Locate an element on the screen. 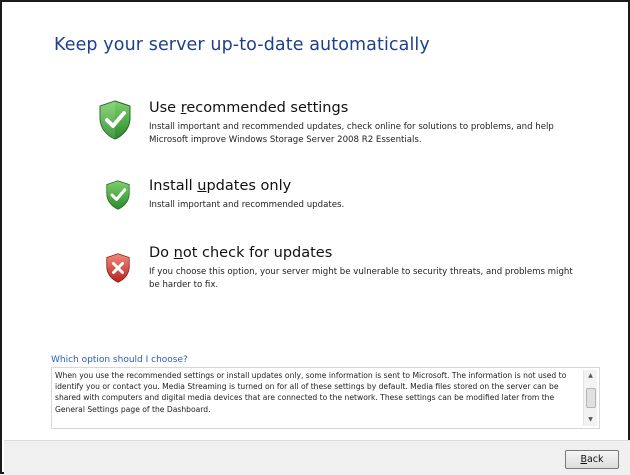 This screenshot has width=630, height=475. back-button: Back is located at coordinates (592, 459).